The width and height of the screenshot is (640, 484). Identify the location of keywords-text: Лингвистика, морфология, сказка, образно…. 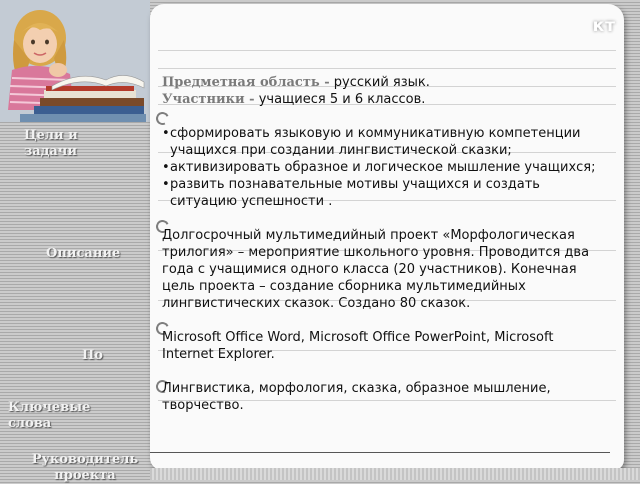
(356, 397).